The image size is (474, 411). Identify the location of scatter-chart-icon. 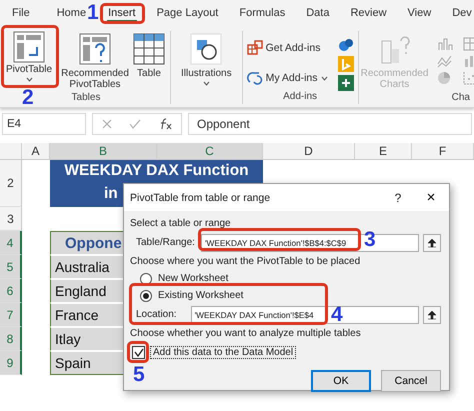
(468, 78).